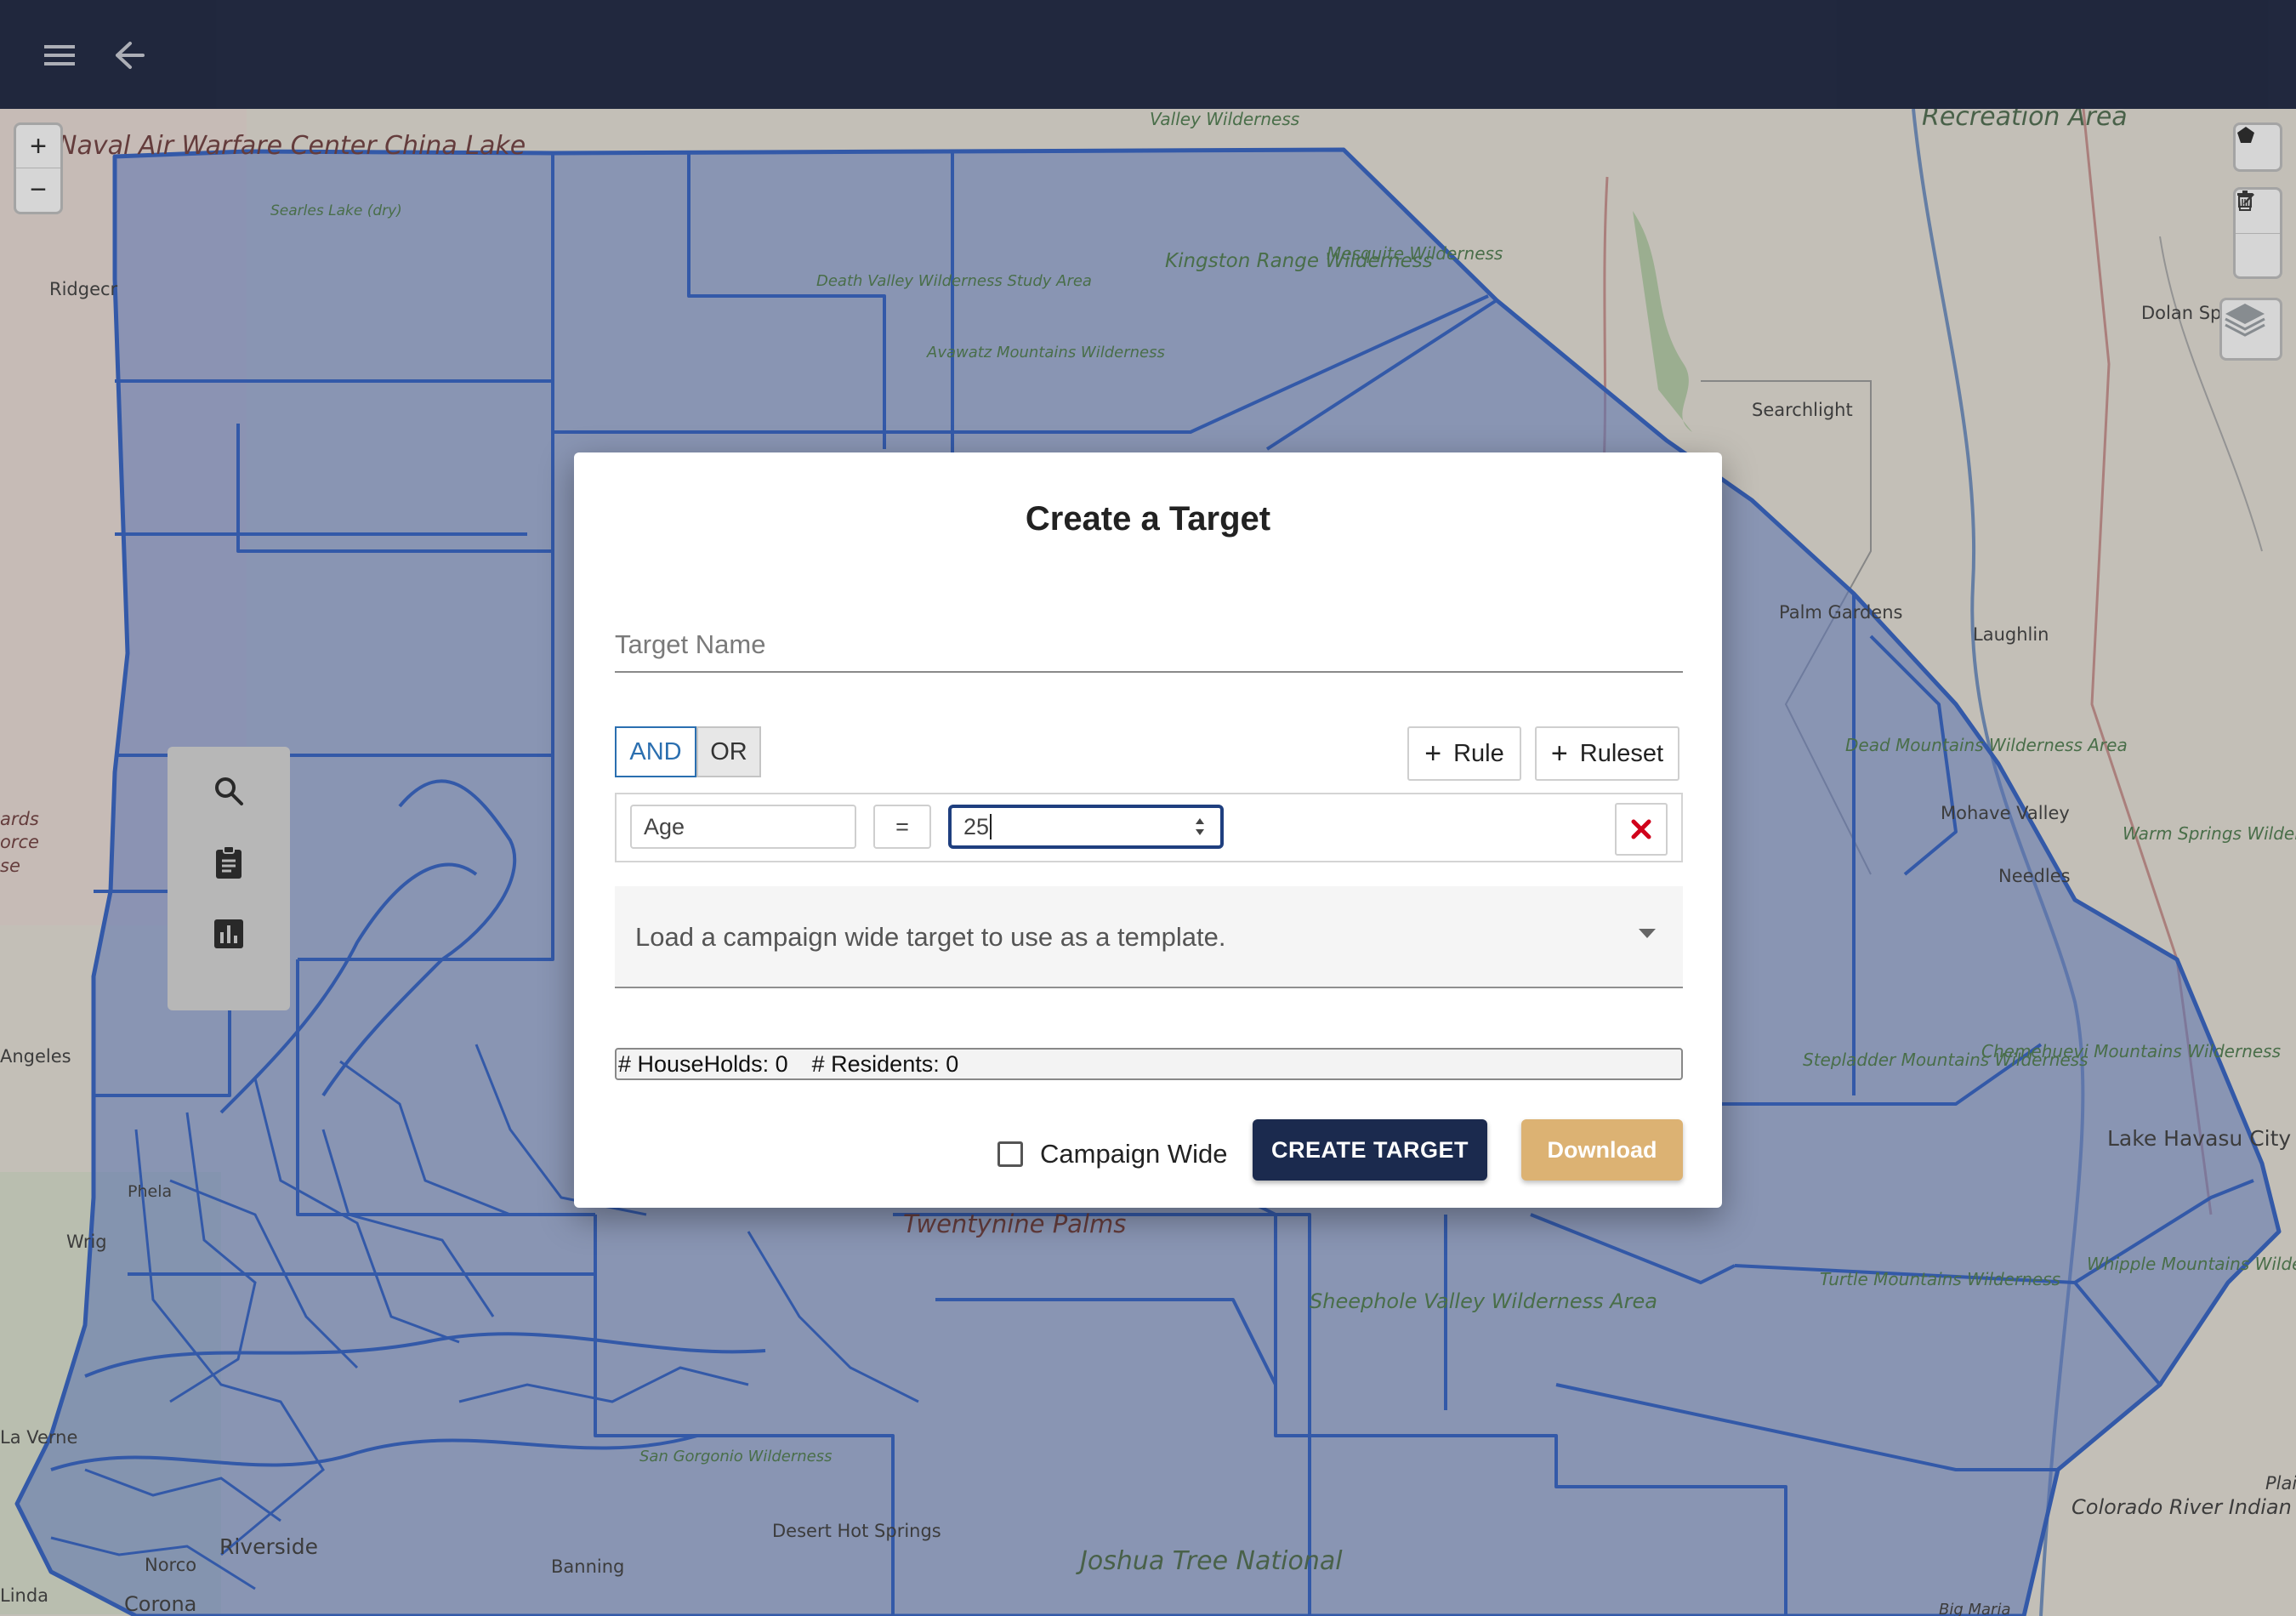 The image size is (2296, 1616). What do you see at coordinates (1134, 1154) in the screenshot?
I see `campaign-wide-label: Campaign Wide` at bounding box center [1134, 1154].